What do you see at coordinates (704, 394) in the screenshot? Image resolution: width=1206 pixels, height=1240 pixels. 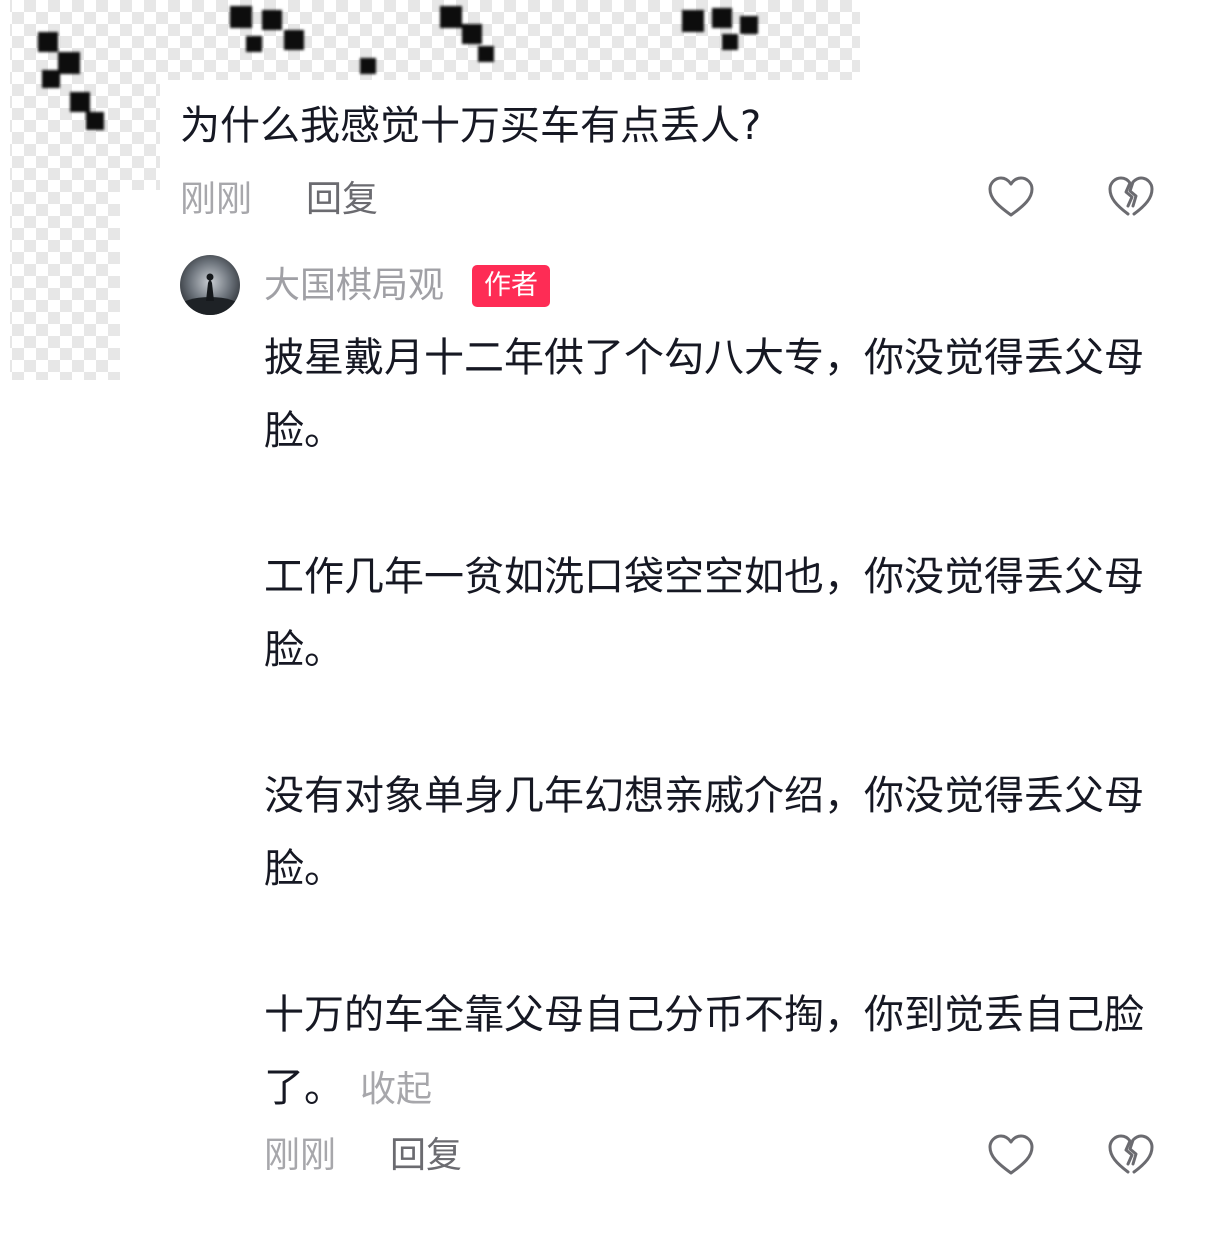 I see `reply-paragraph: 披星戴月十二年供了个勾八大专，你没觉得丢父母脸。` at bounding box center [704, 394].